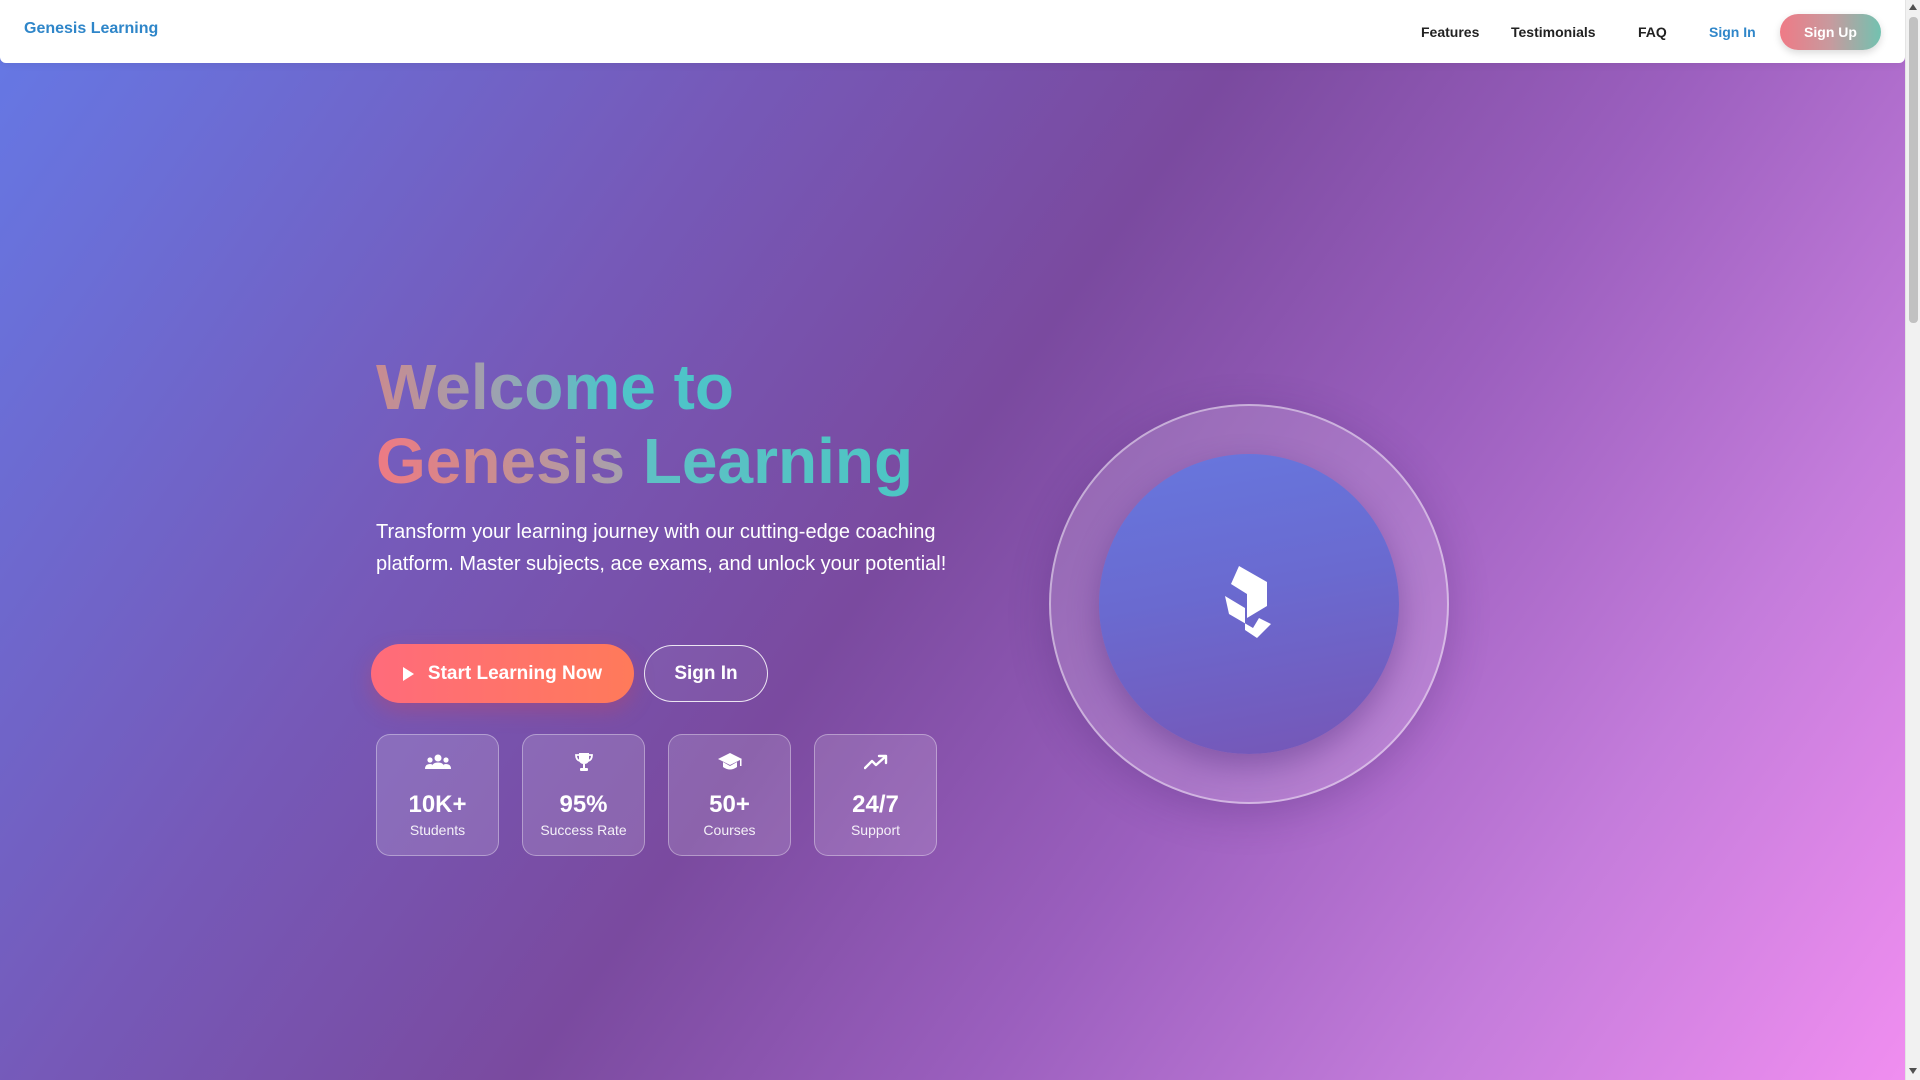 Image resolution: width=1920 pixels, height=1080 pixels. I want to click on stat-value: 10K+, so click(437, 804).